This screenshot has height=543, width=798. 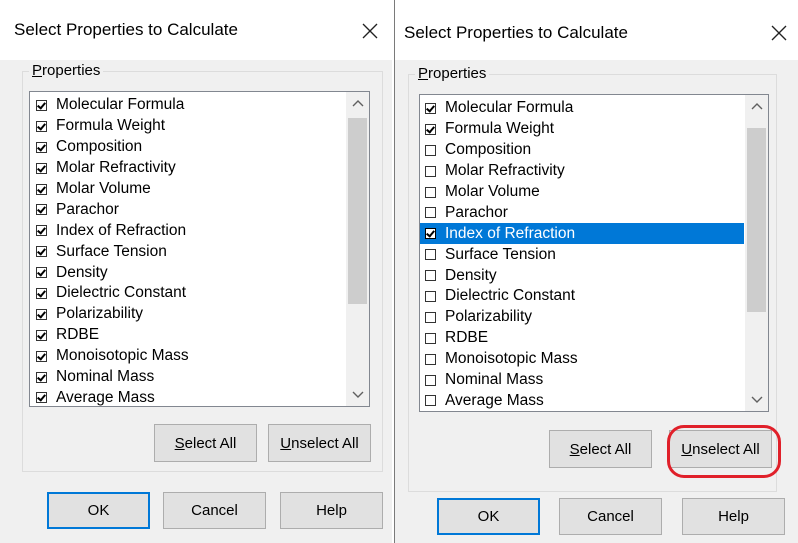 I want to click on select-all-rest: elect All, so click(x=605, y=449).